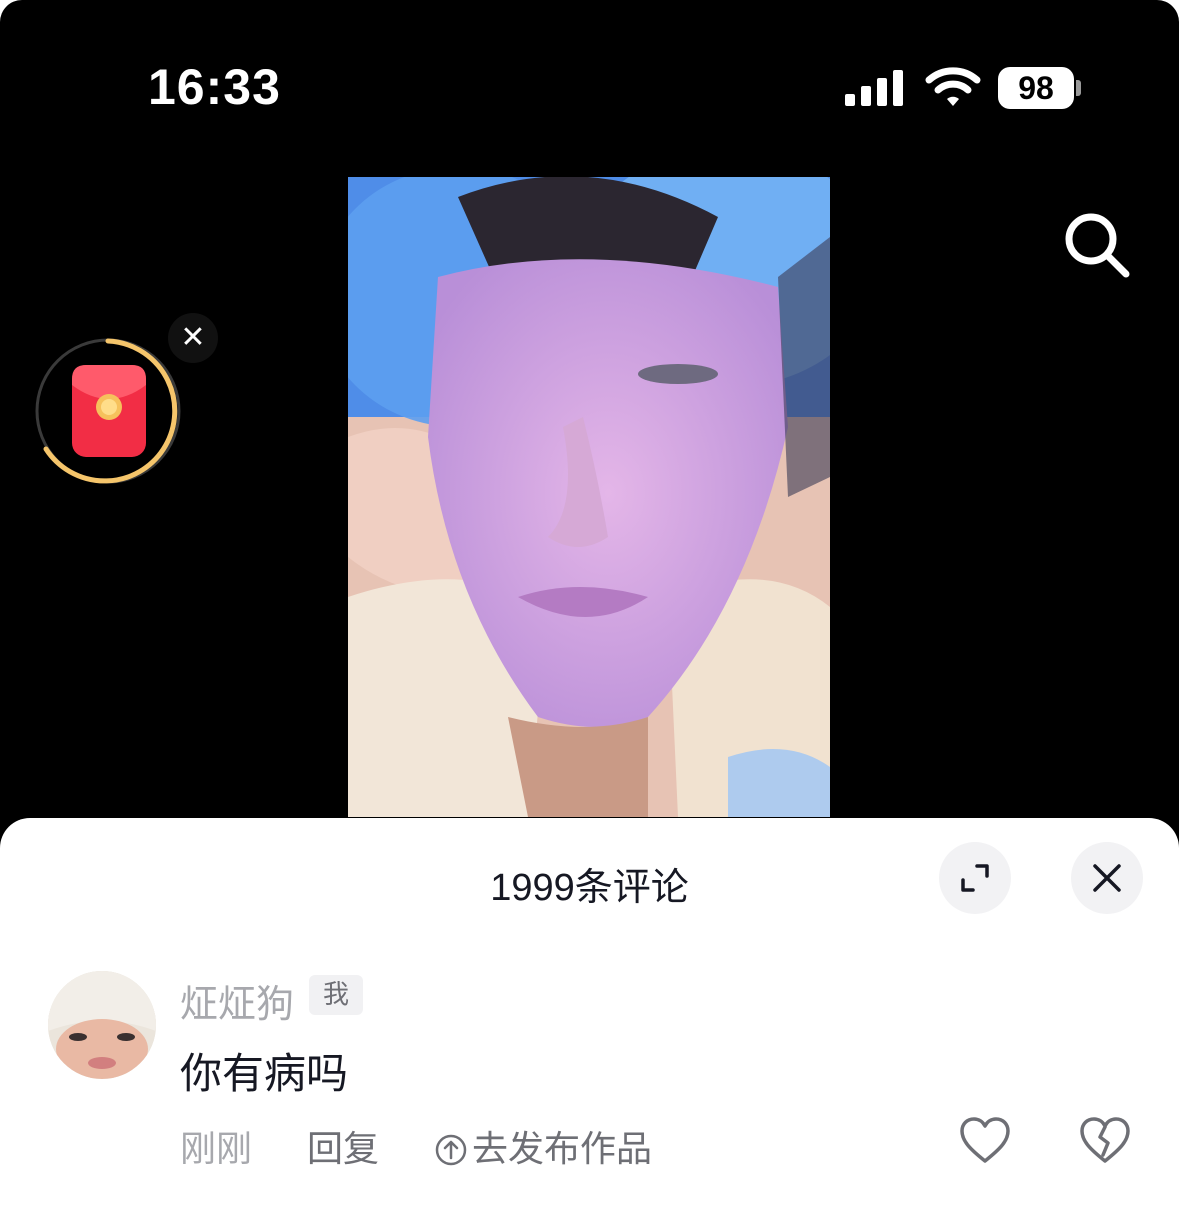  I want to click on comment-time: 刚刚, so click(216, 1149).